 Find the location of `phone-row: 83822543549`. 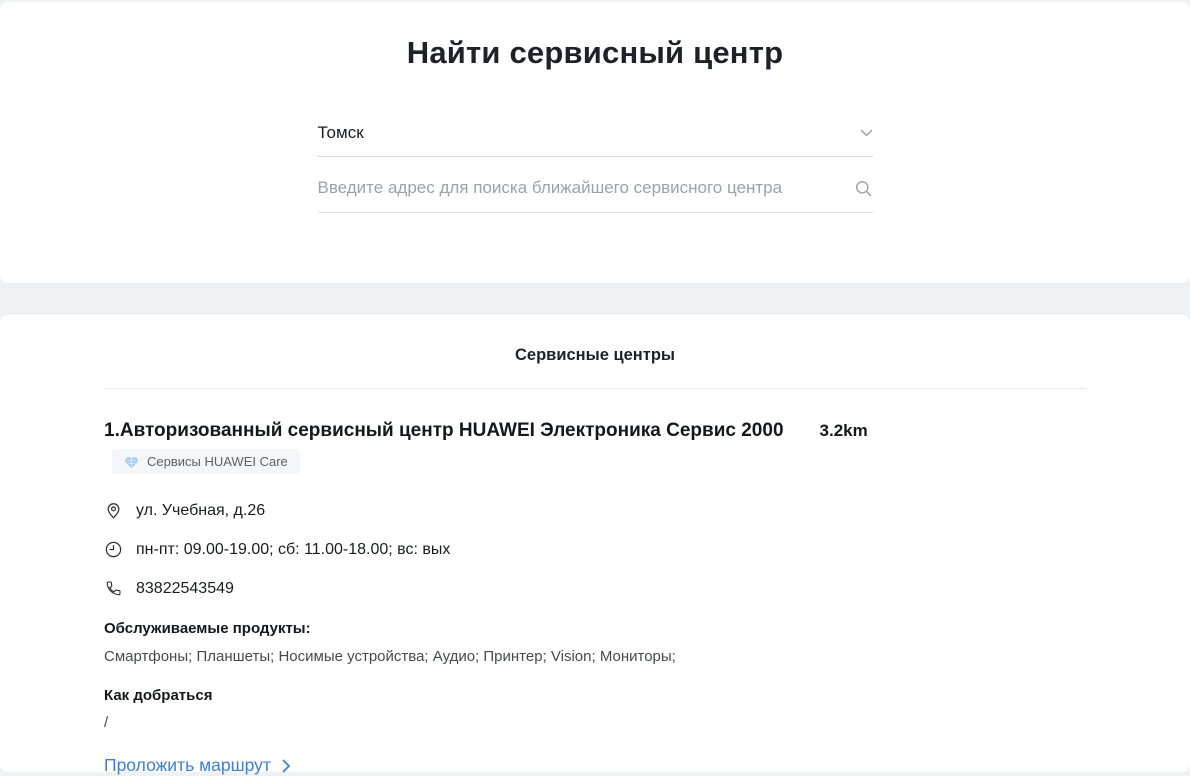

phone-row: 83822543549 is located at coordinates (595, 588).